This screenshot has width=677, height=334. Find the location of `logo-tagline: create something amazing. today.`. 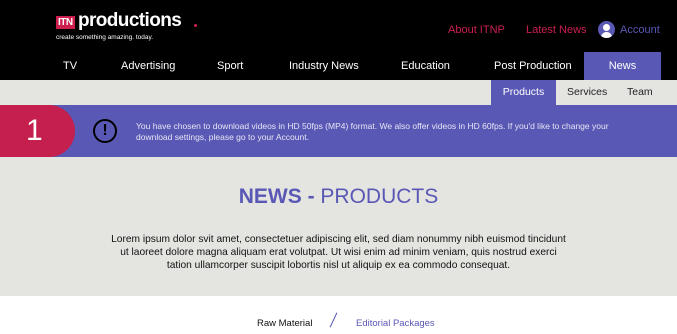

logo-tagline: create something amazing. today. is located at coordinates (105, 37).